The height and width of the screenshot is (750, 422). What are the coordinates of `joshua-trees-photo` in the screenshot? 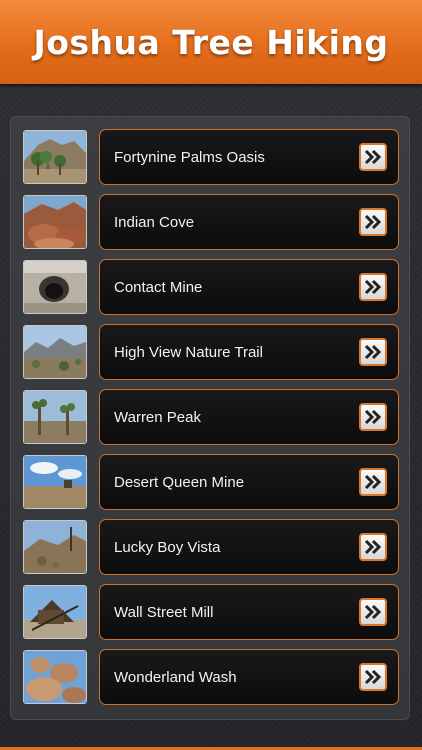 It's located at (55, 417).